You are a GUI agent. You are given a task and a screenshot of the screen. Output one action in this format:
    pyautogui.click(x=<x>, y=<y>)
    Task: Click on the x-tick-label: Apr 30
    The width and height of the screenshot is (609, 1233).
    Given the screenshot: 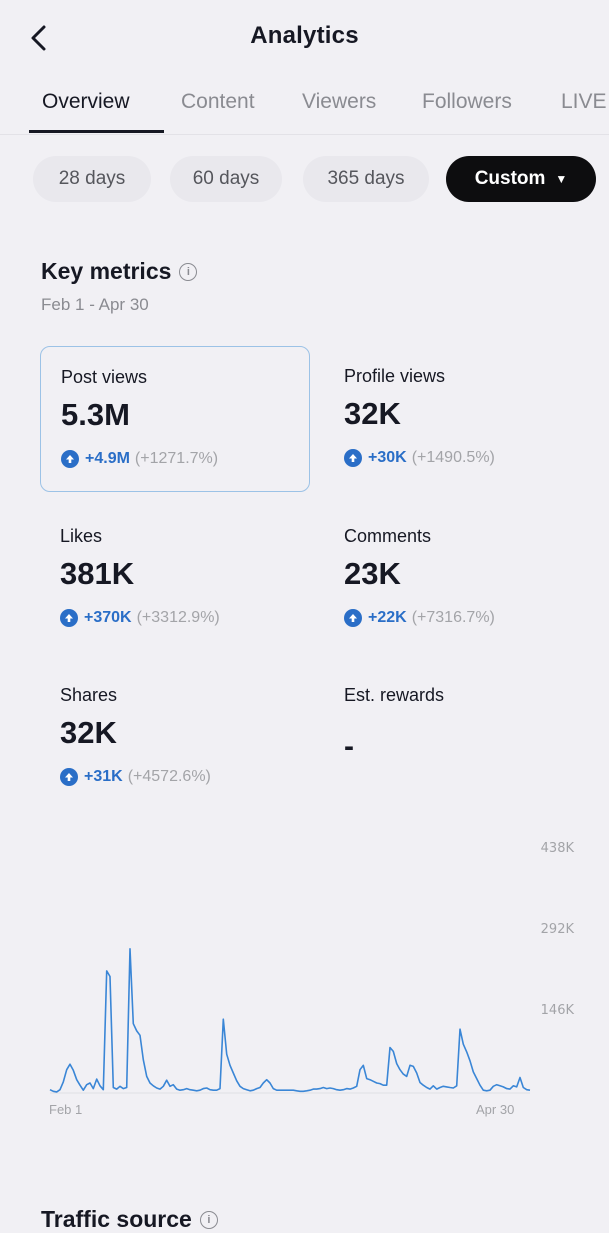 What is the action you would take?
    pyautogui.click(x=495, y=1109)
    